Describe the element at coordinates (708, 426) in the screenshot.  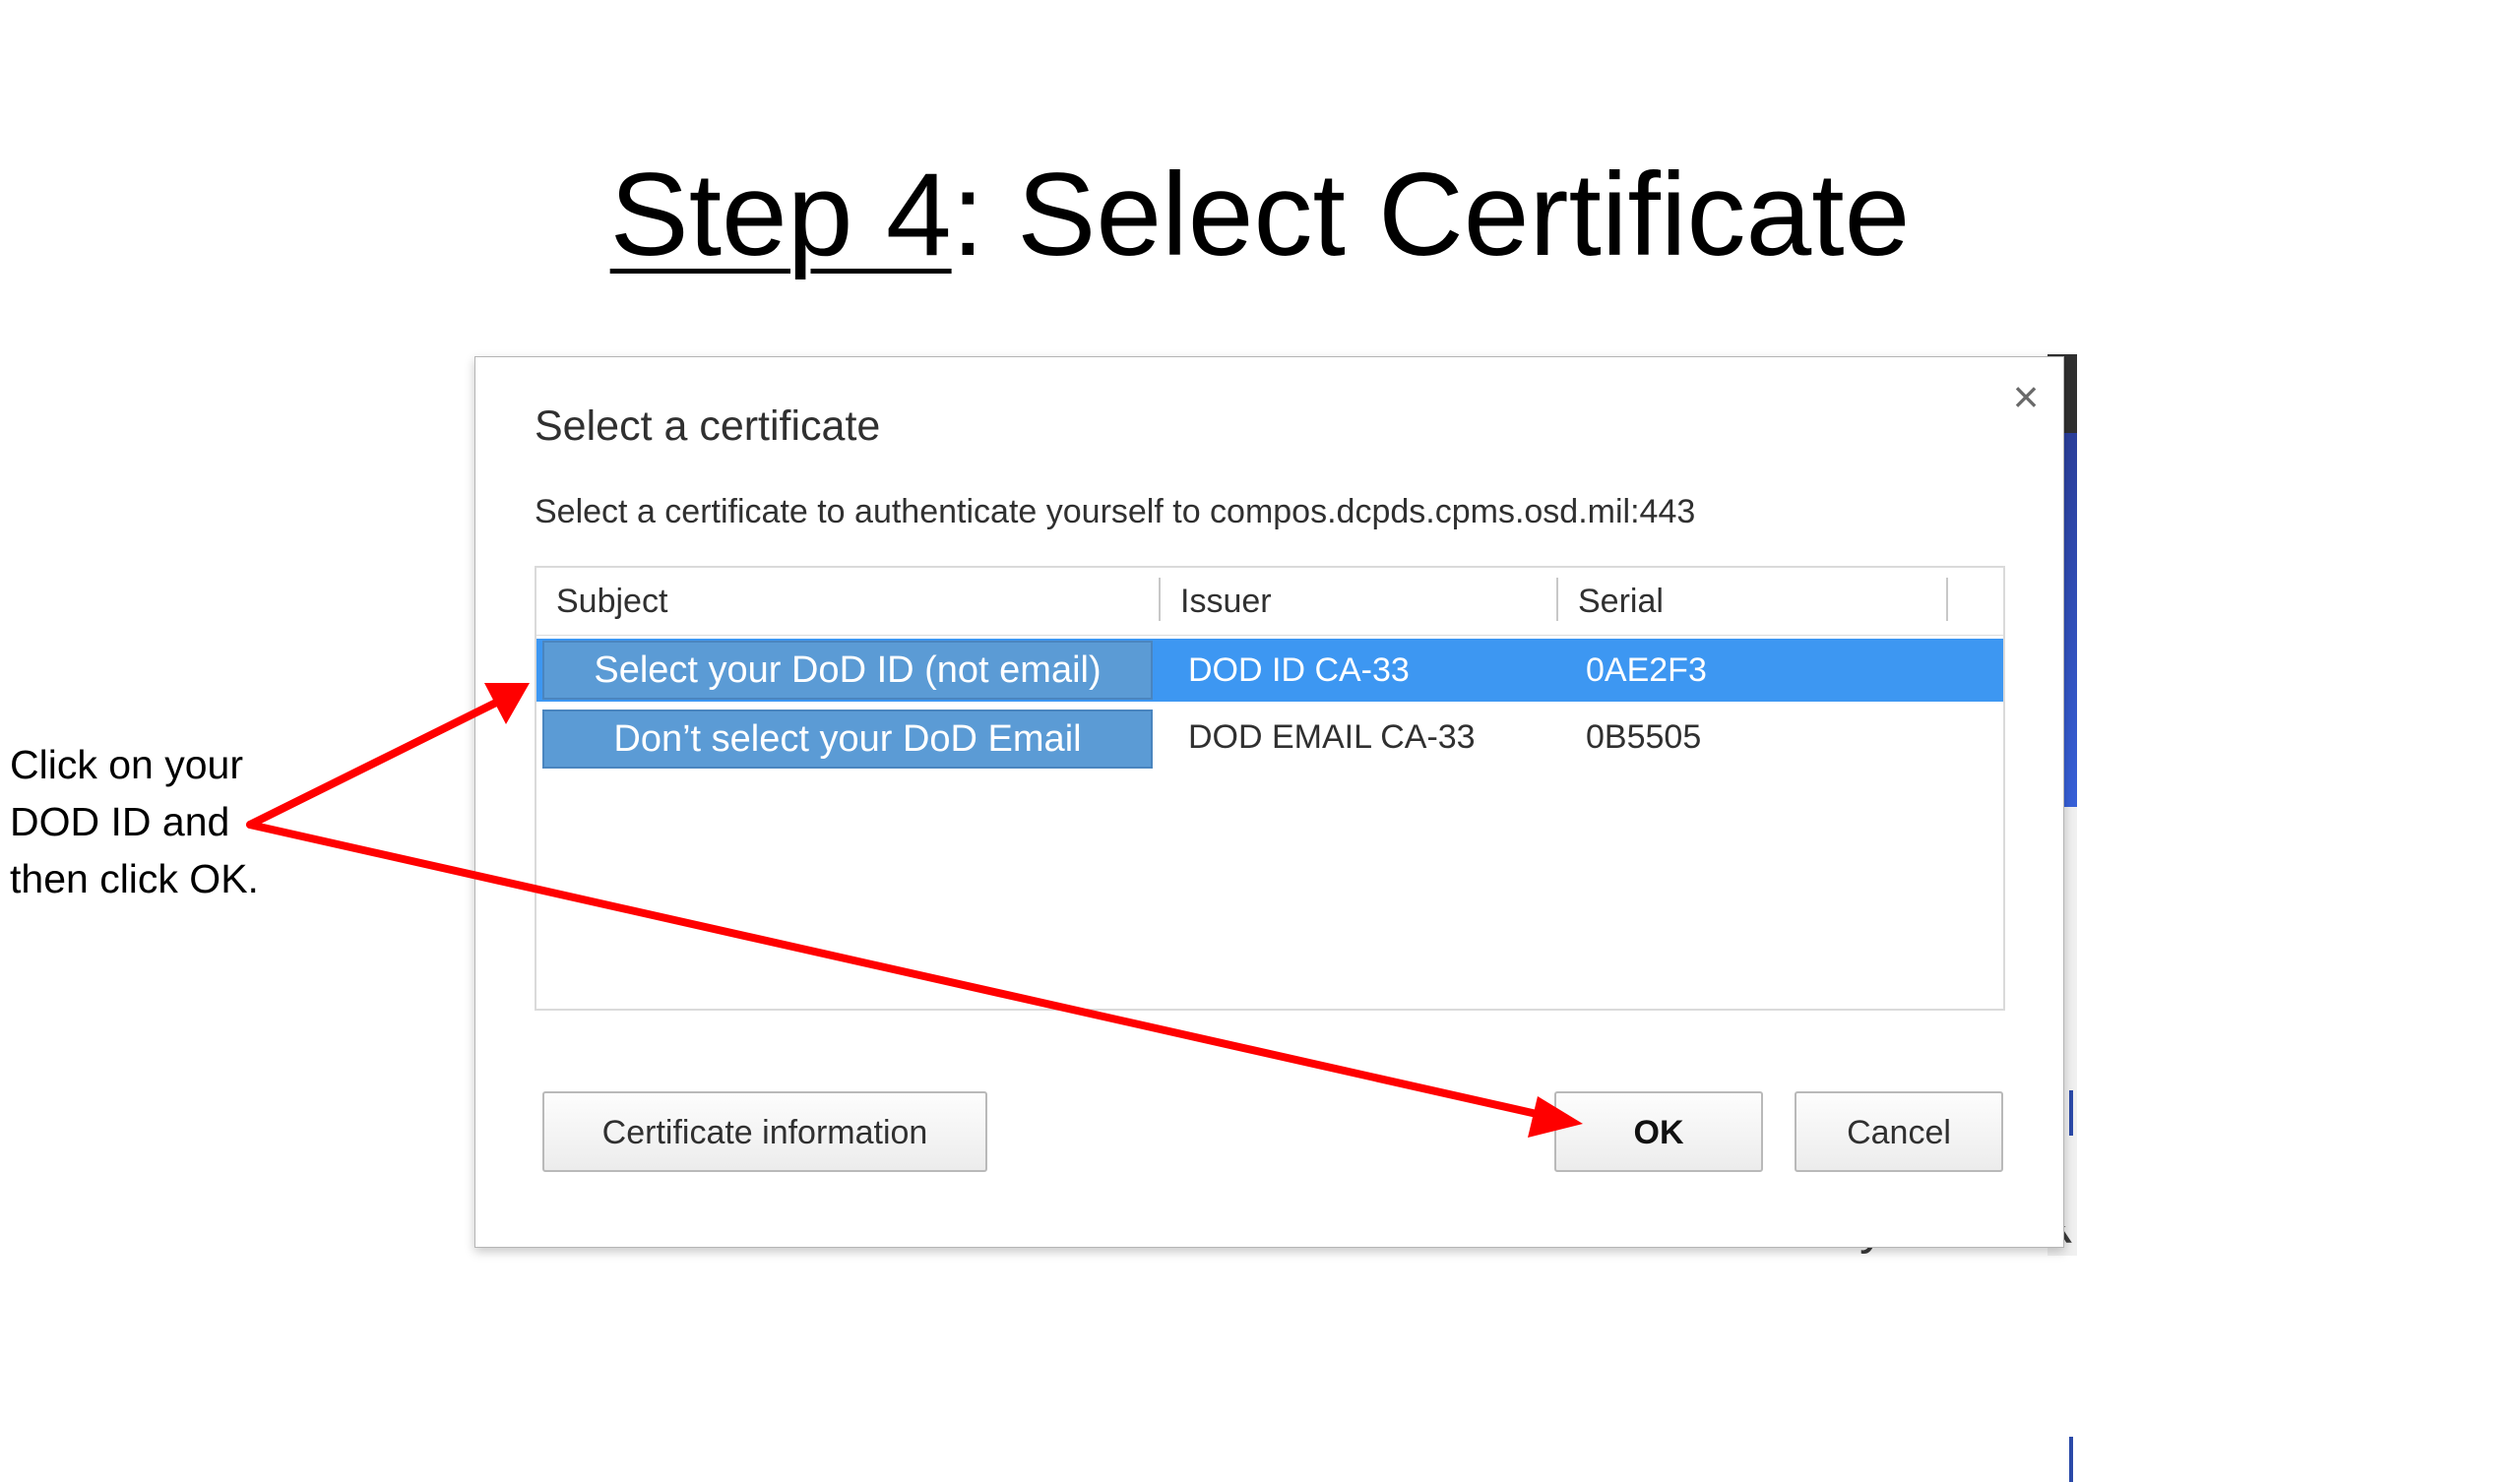
I see `dialog-title: Select a certificate` at that location.